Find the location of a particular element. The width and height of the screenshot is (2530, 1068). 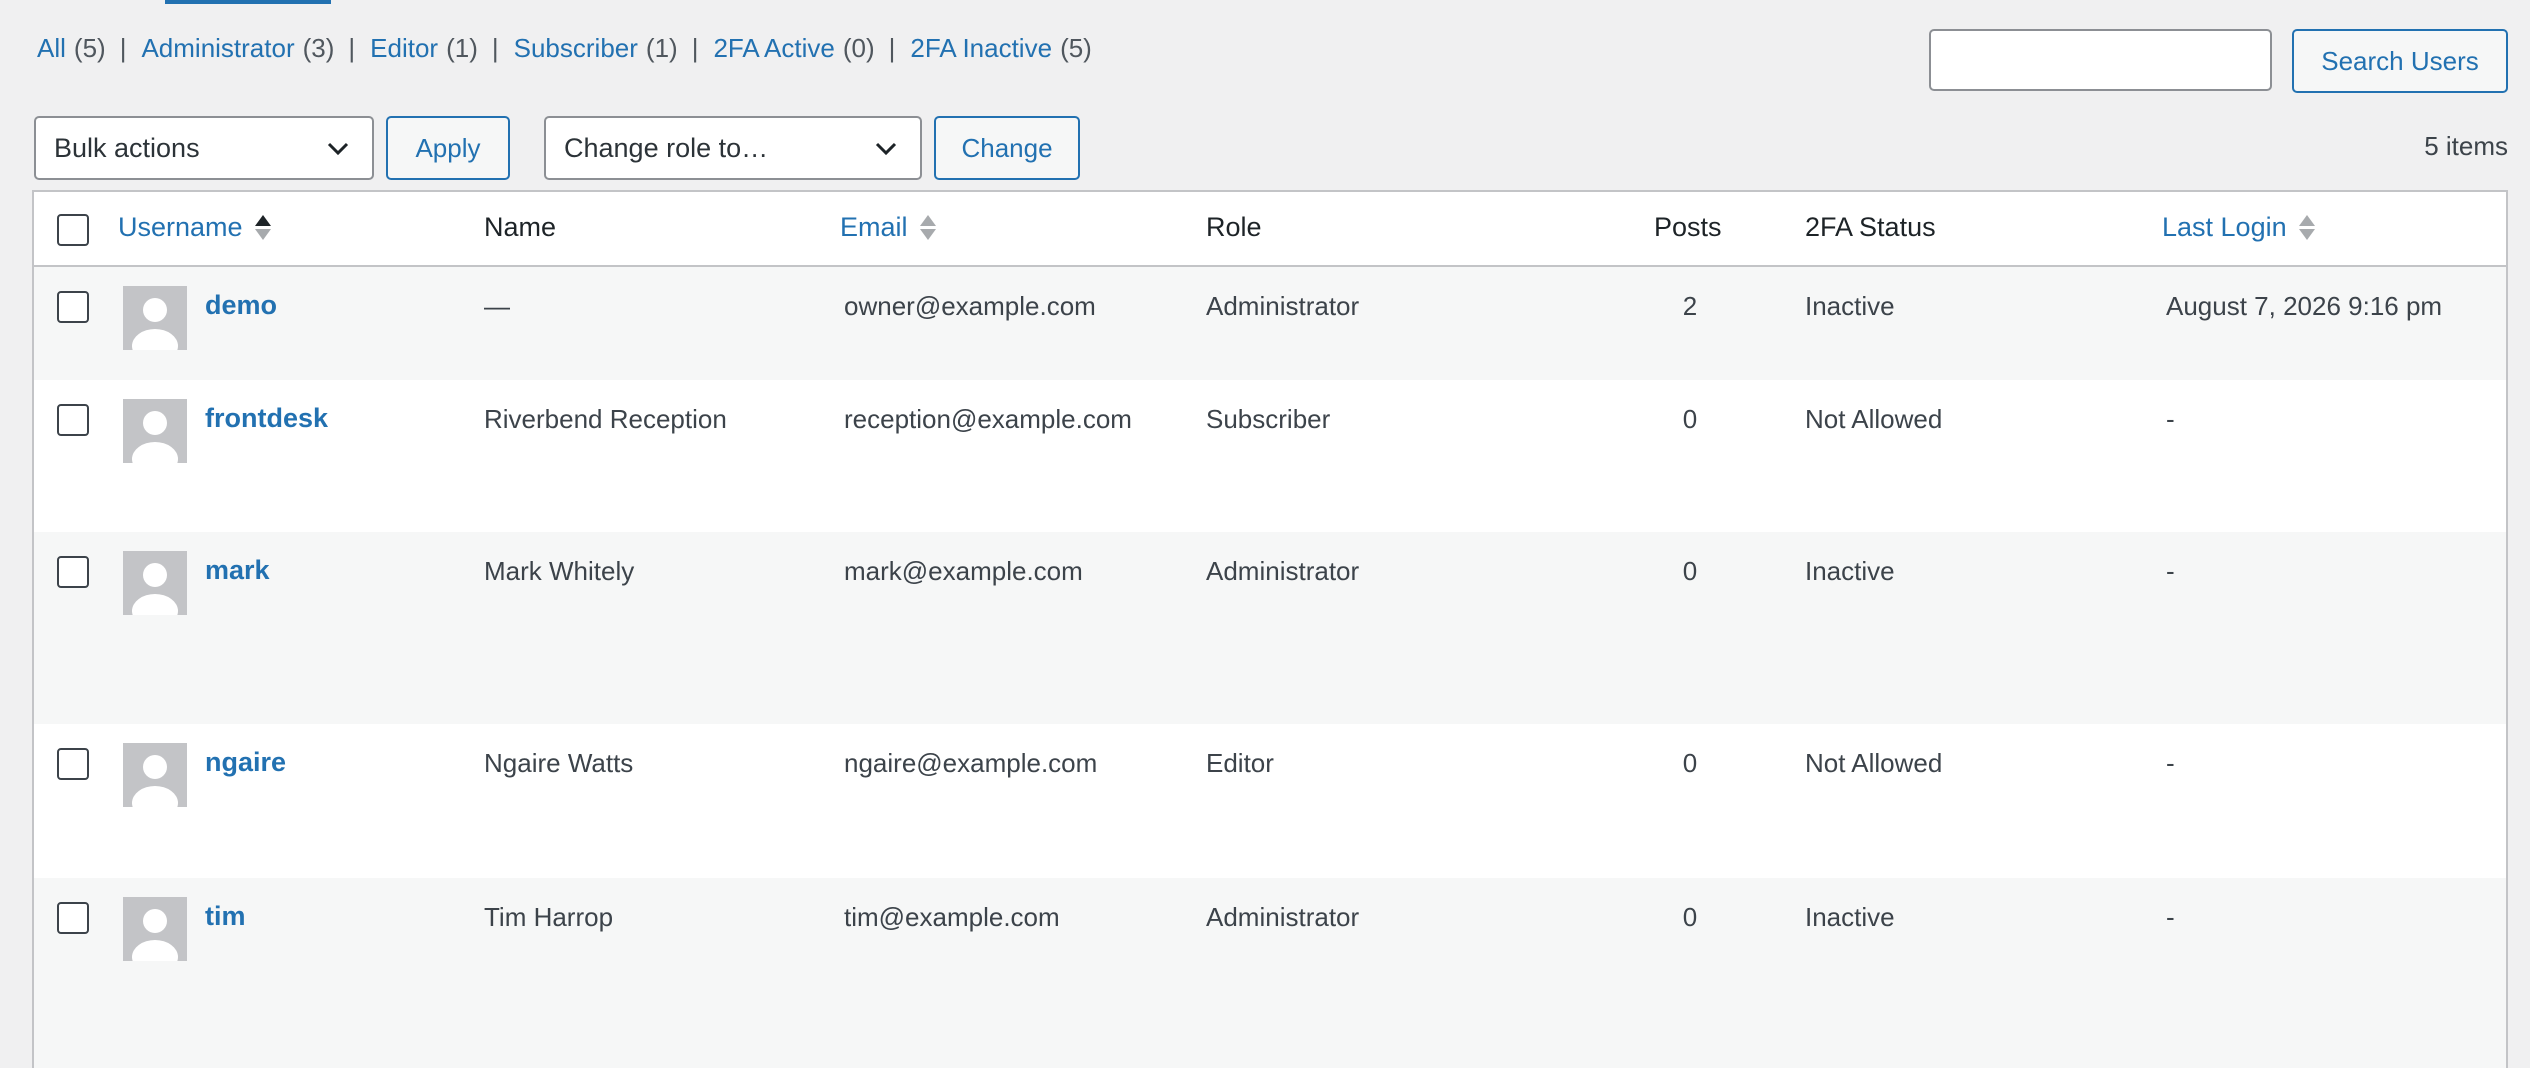

search-users-input is located at coordinates (2100, 60).